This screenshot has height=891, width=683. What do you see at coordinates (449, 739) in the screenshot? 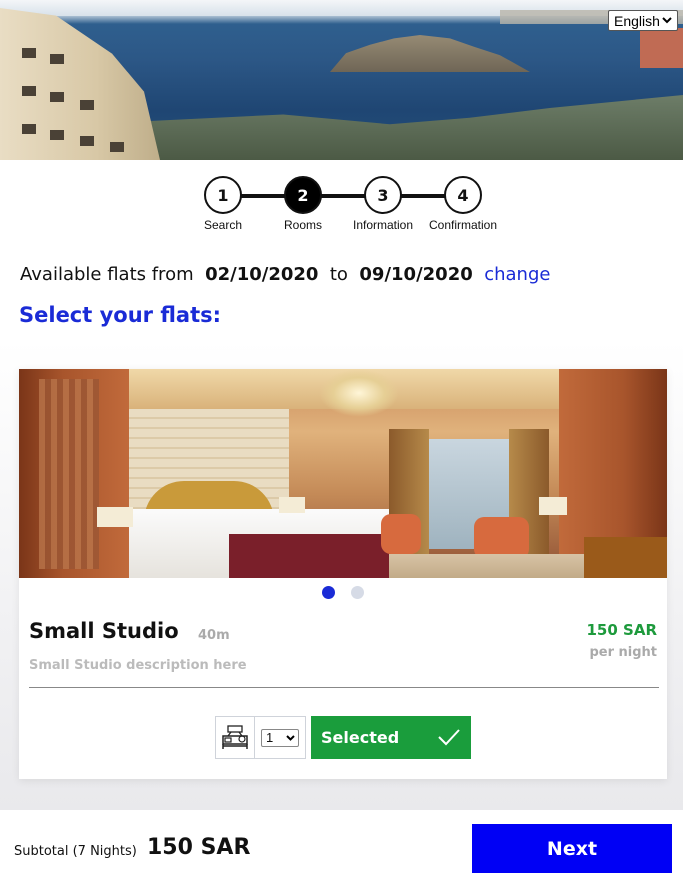
I see `check-icon` at bounding box center [449, 739].